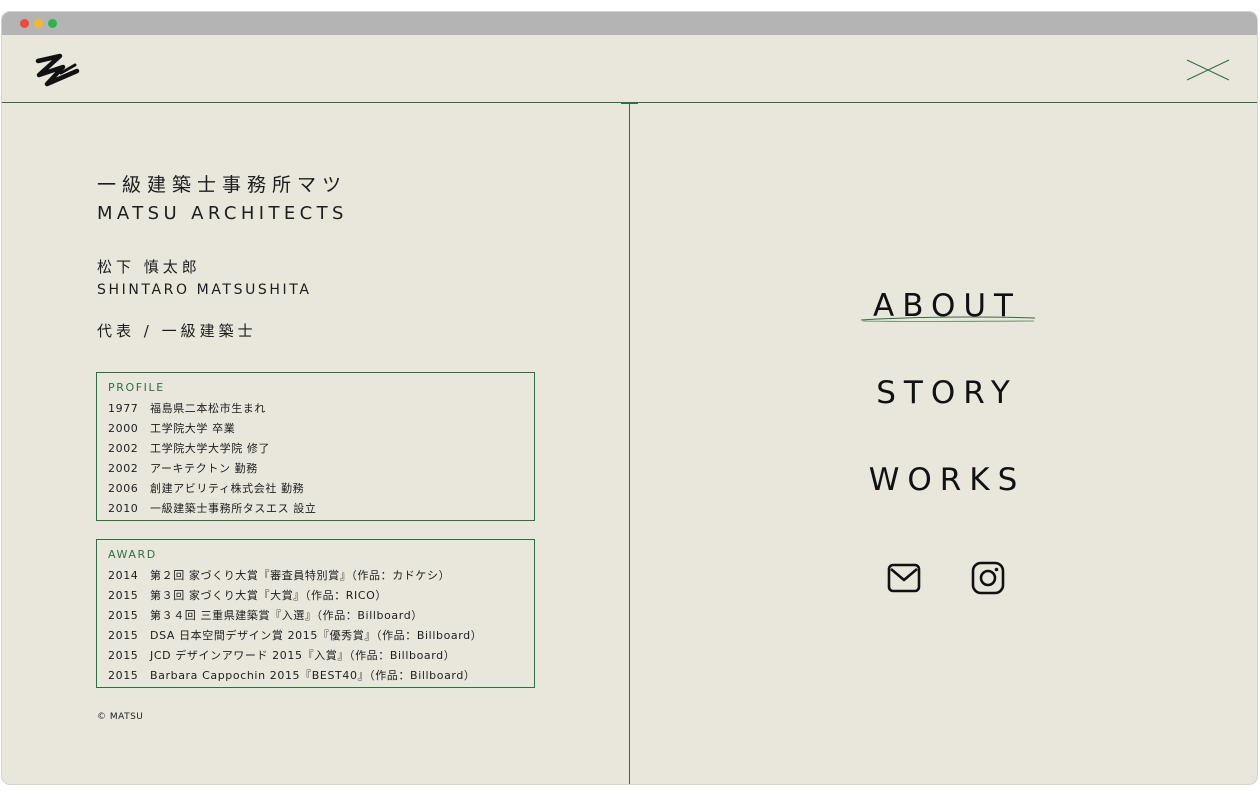 This screenshot has width=1260, height=800. Describe the element at coordinates (269, 595) in the screenshot. I see `award-text: 第３回 家づくり大賞『大賞』（作品：RICO）` at that location.